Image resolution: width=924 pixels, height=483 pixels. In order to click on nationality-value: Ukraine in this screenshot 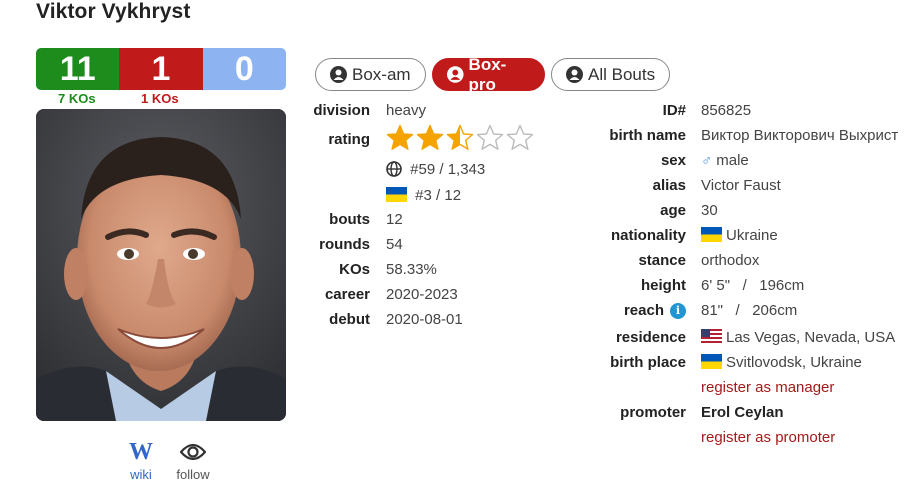, I will do `click(739, 235)`.